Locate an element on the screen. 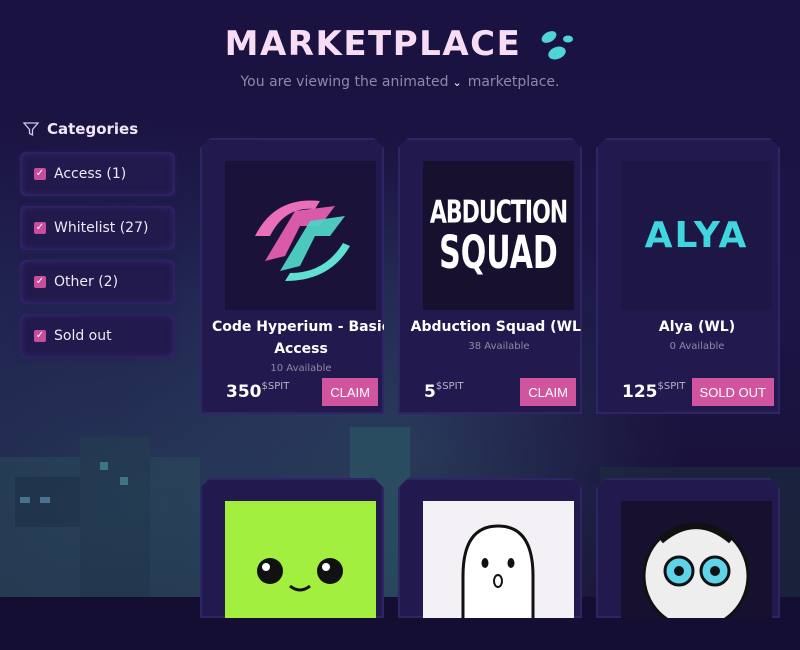  category-access: ✓ Access (1) is located at coordinates (97, 174).